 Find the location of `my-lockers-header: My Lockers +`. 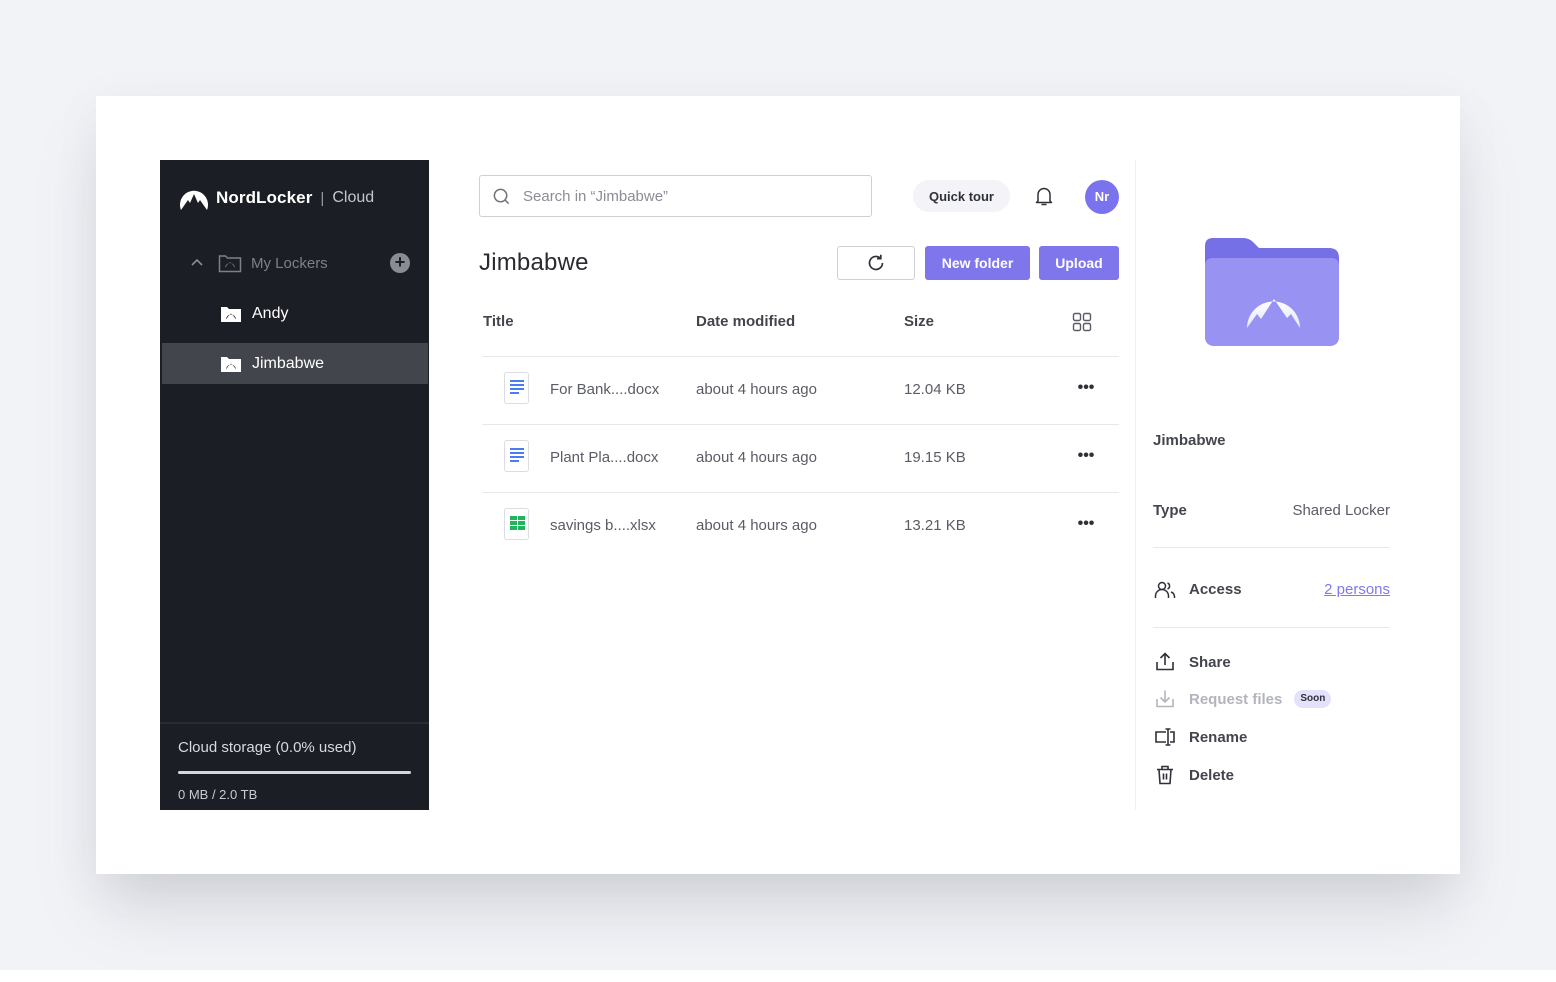

my-lockers-header: My Lockers + is located at coordinates (300, 263).